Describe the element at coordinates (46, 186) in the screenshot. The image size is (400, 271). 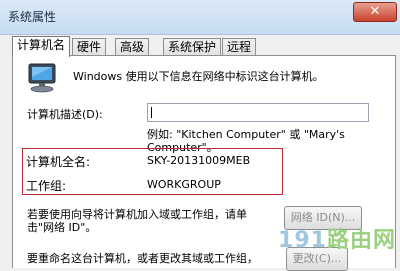
I see `workgroup-label: 工作组:` at that location.